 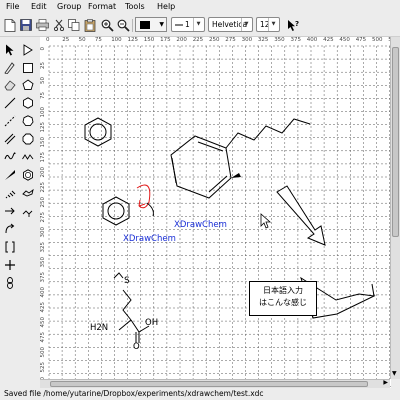 What do you see at coordinates (98, 40) in the screenshot?
I see `ruler-tick-label: 75` at bounding box center [98, 40].